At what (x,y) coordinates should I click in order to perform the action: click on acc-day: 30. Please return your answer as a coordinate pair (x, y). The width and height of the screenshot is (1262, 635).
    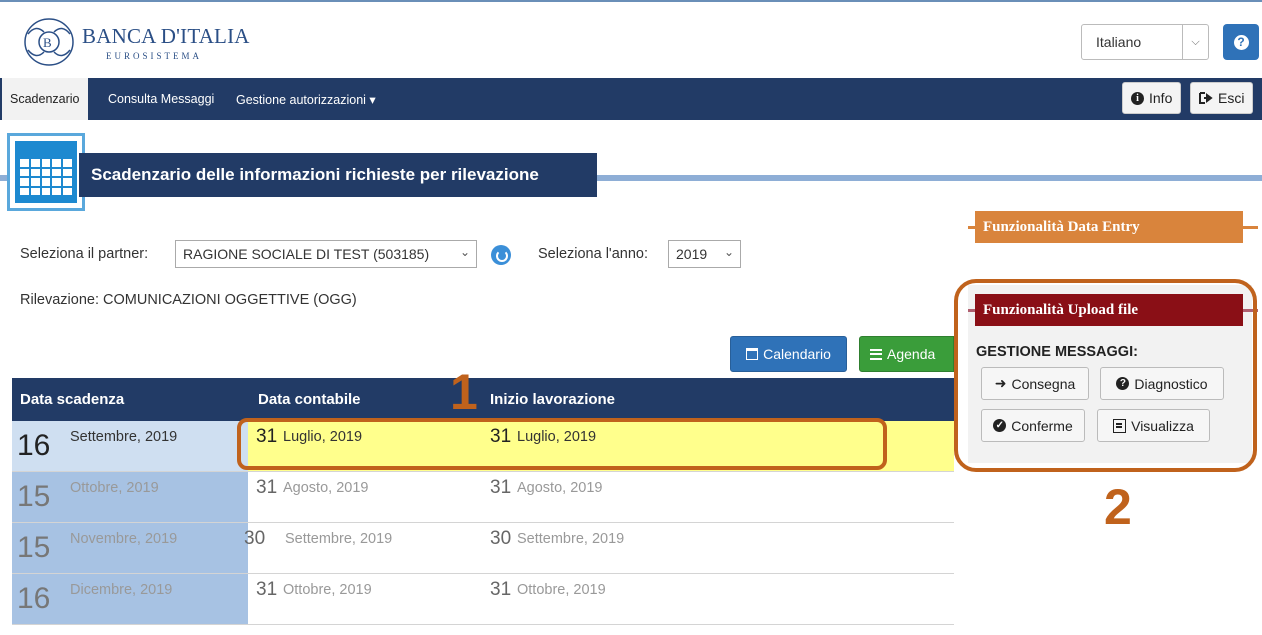
    Looking at the image, I should click on (255, 538).